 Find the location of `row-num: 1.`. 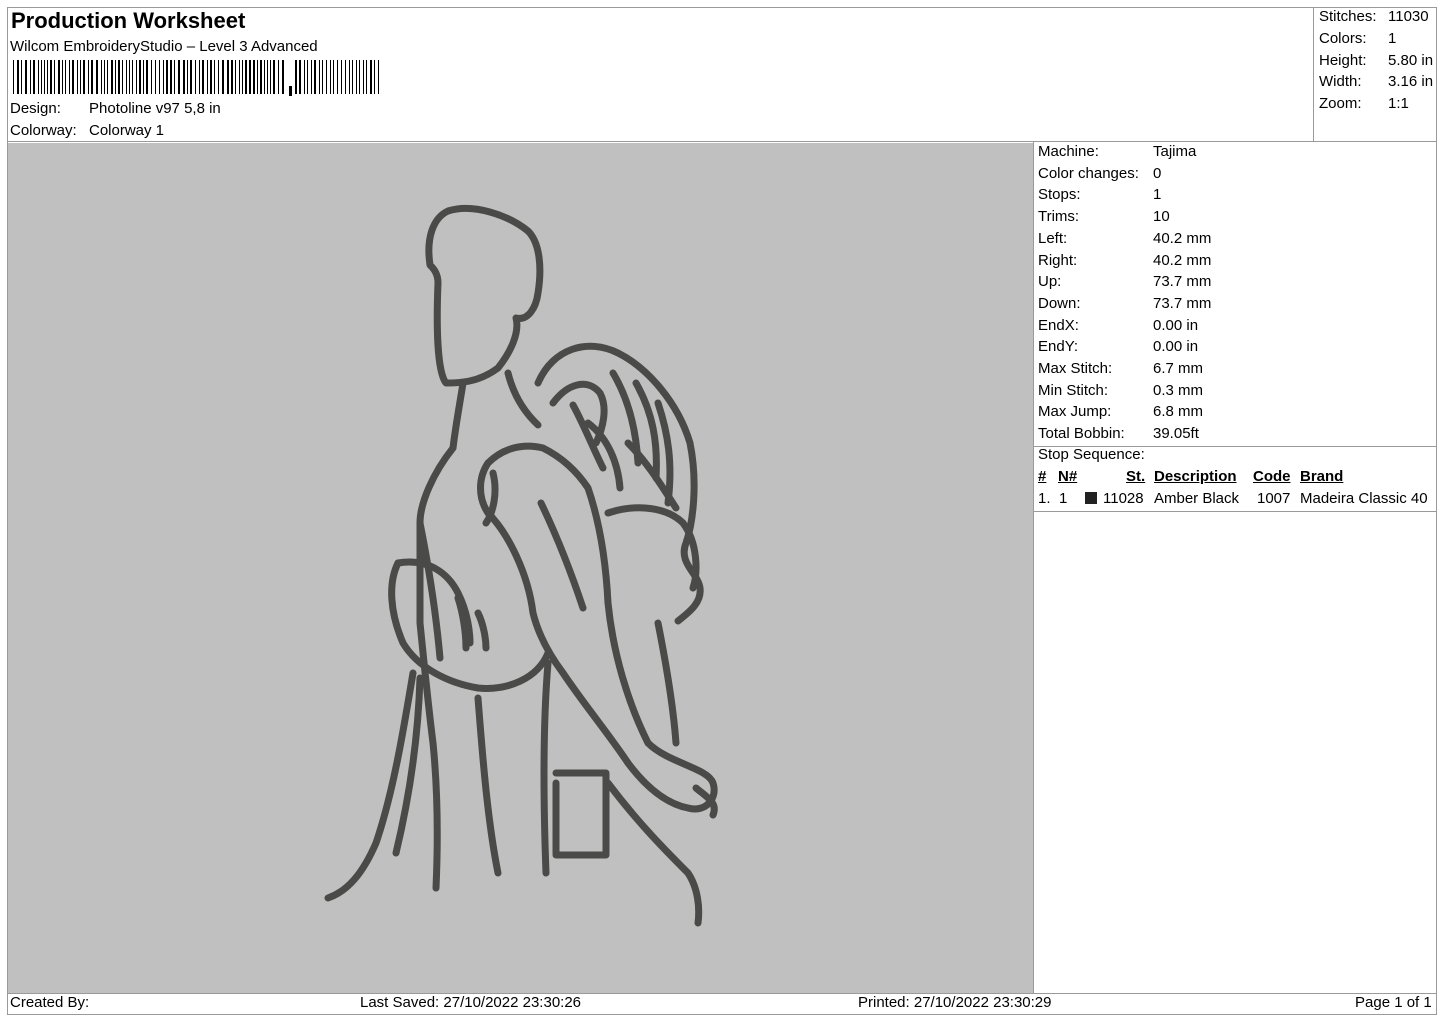

row-num: 1. is located at coordinates (1044, 498).